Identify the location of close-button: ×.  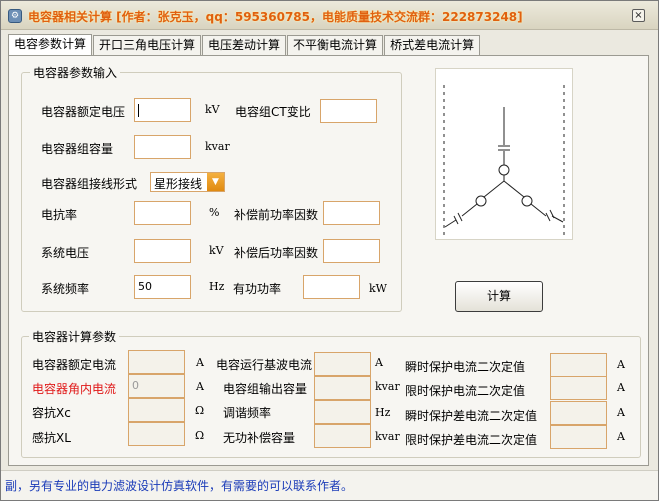
(638, 15).